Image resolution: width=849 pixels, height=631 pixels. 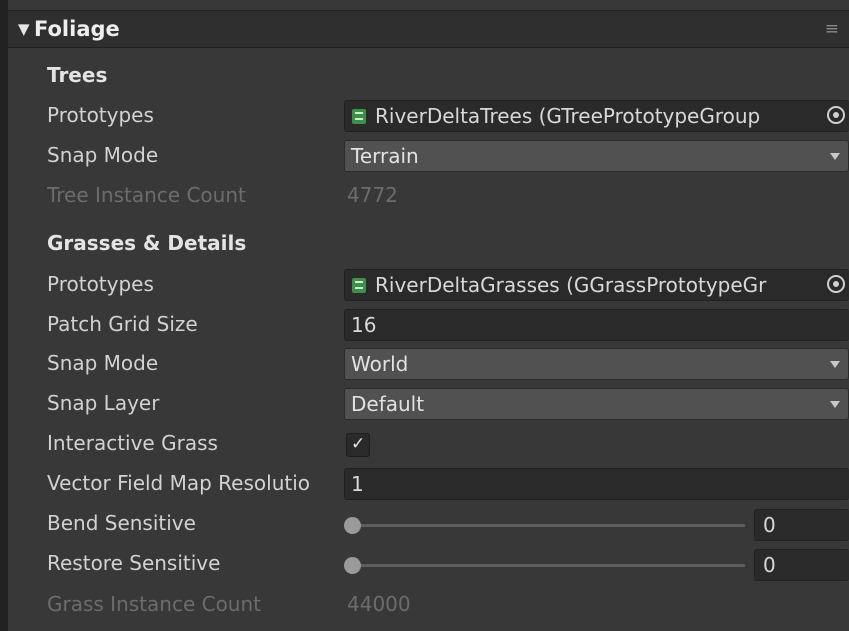 What do you see at coordinates (359, 116) in the screenshot?
I see `tree-prototype-asset-icon` at bounding box center [359, 116].